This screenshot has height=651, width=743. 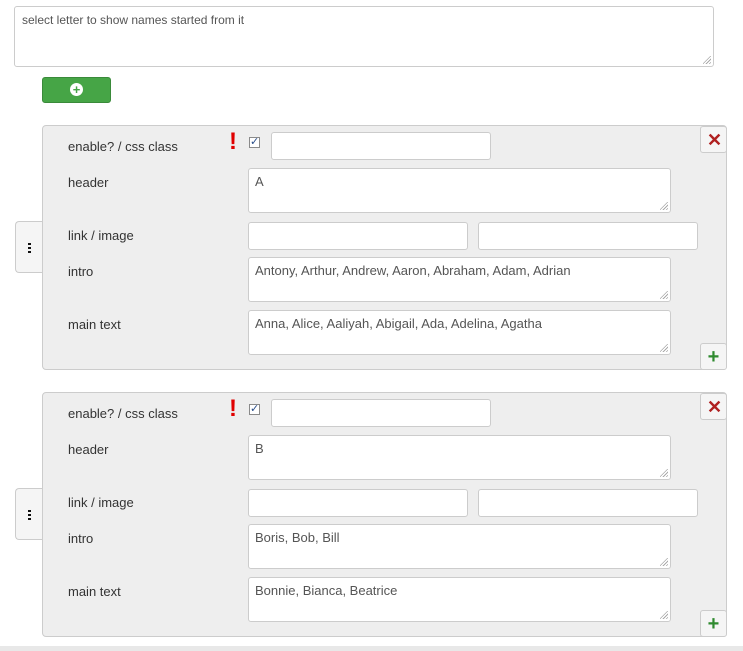 What do you see at coordinates (371, 648) in the screenshot?
I see `bottom-divider` at bounding box center [371, 648].